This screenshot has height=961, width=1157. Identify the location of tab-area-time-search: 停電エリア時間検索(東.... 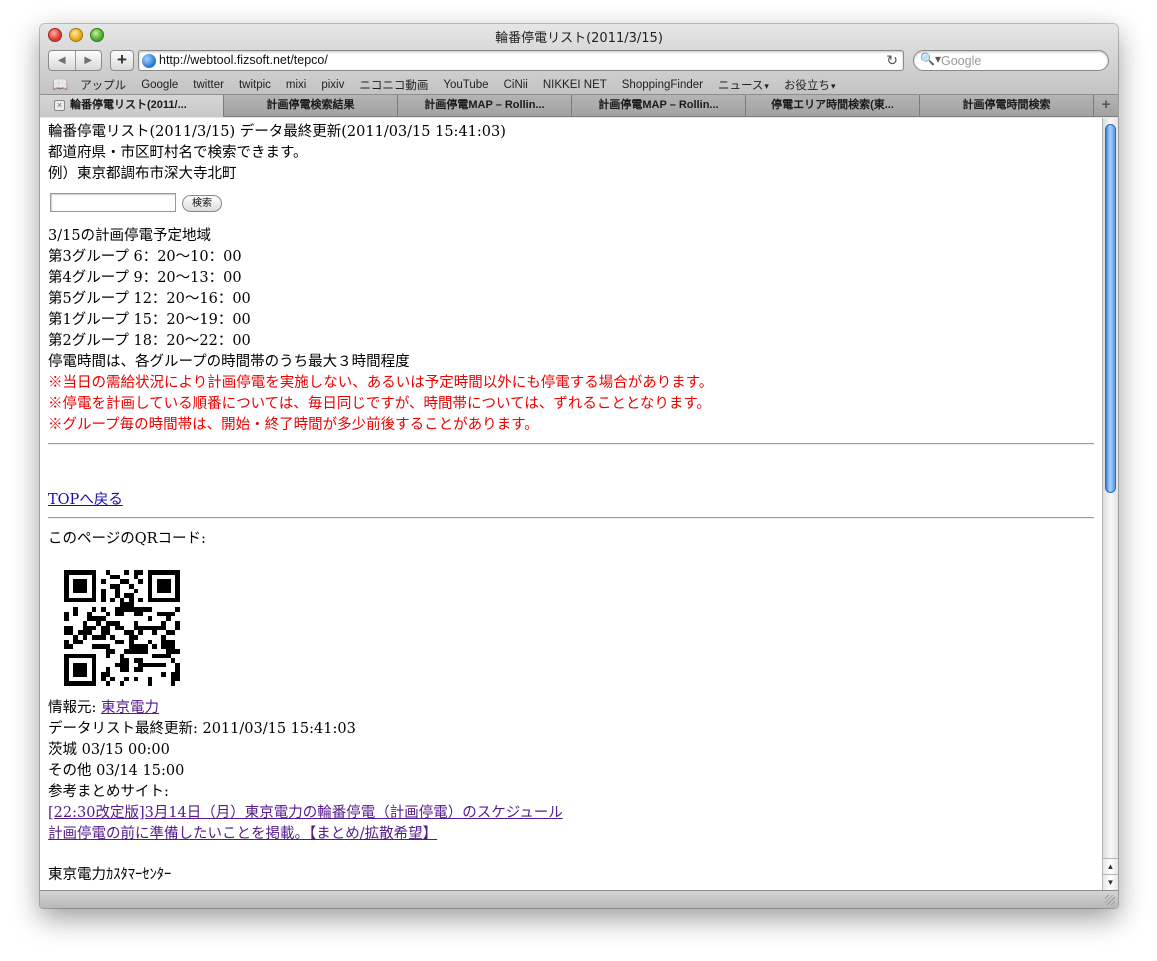
(833, 106).